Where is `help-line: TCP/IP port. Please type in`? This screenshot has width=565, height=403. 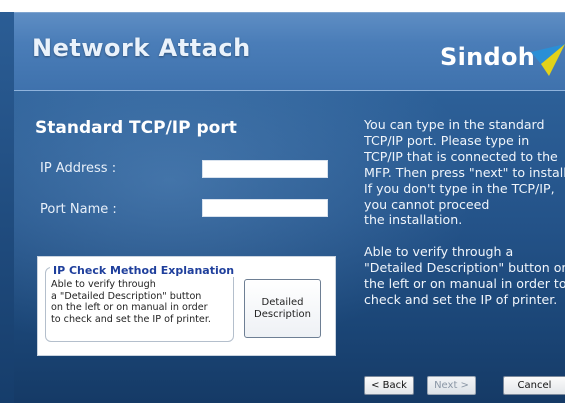 help-line: TCP/IP port. Please type in is located at coordinates (447, 140).